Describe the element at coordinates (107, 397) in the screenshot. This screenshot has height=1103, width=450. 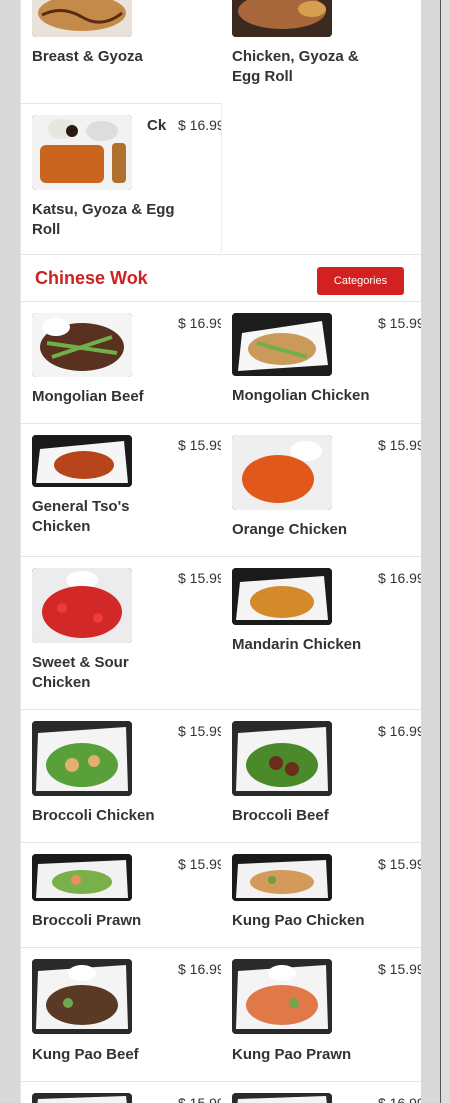
I see `item-name: Mongolian Beef` at that location.